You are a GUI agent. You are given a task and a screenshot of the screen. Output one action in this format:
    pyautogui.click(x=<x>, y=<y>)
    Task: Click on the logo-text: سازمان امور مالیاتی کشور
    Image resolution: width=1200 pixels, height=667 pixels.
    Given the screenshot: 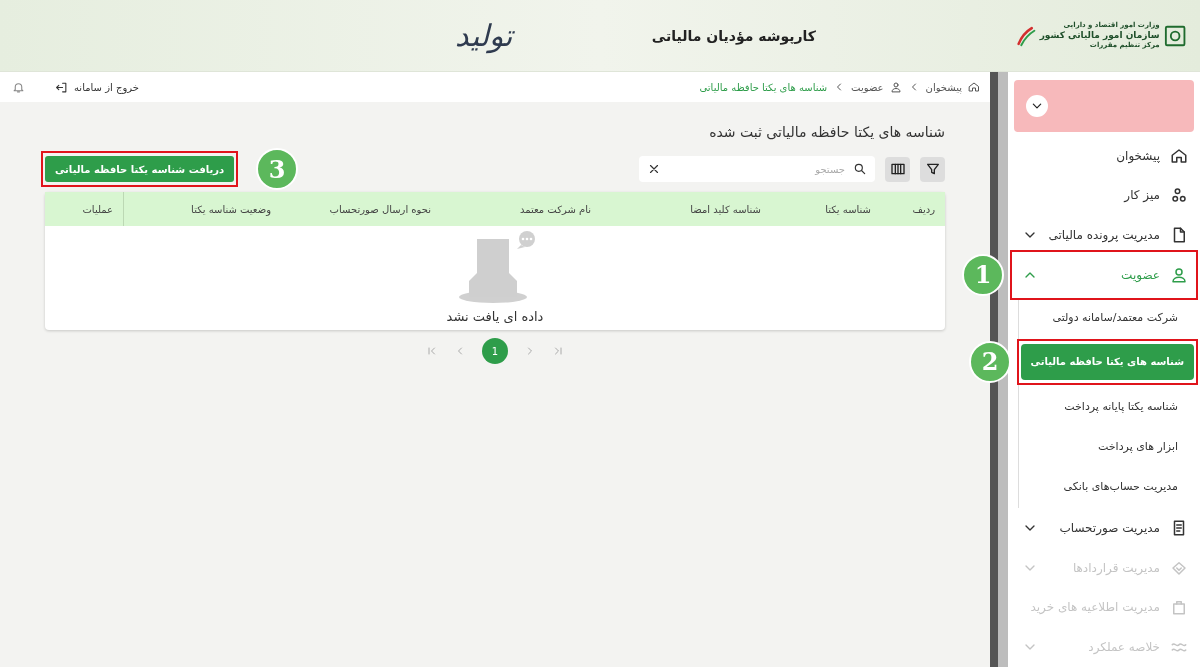 What is the action you would take?
    pyautogui.click(x=1099, y=35)
    